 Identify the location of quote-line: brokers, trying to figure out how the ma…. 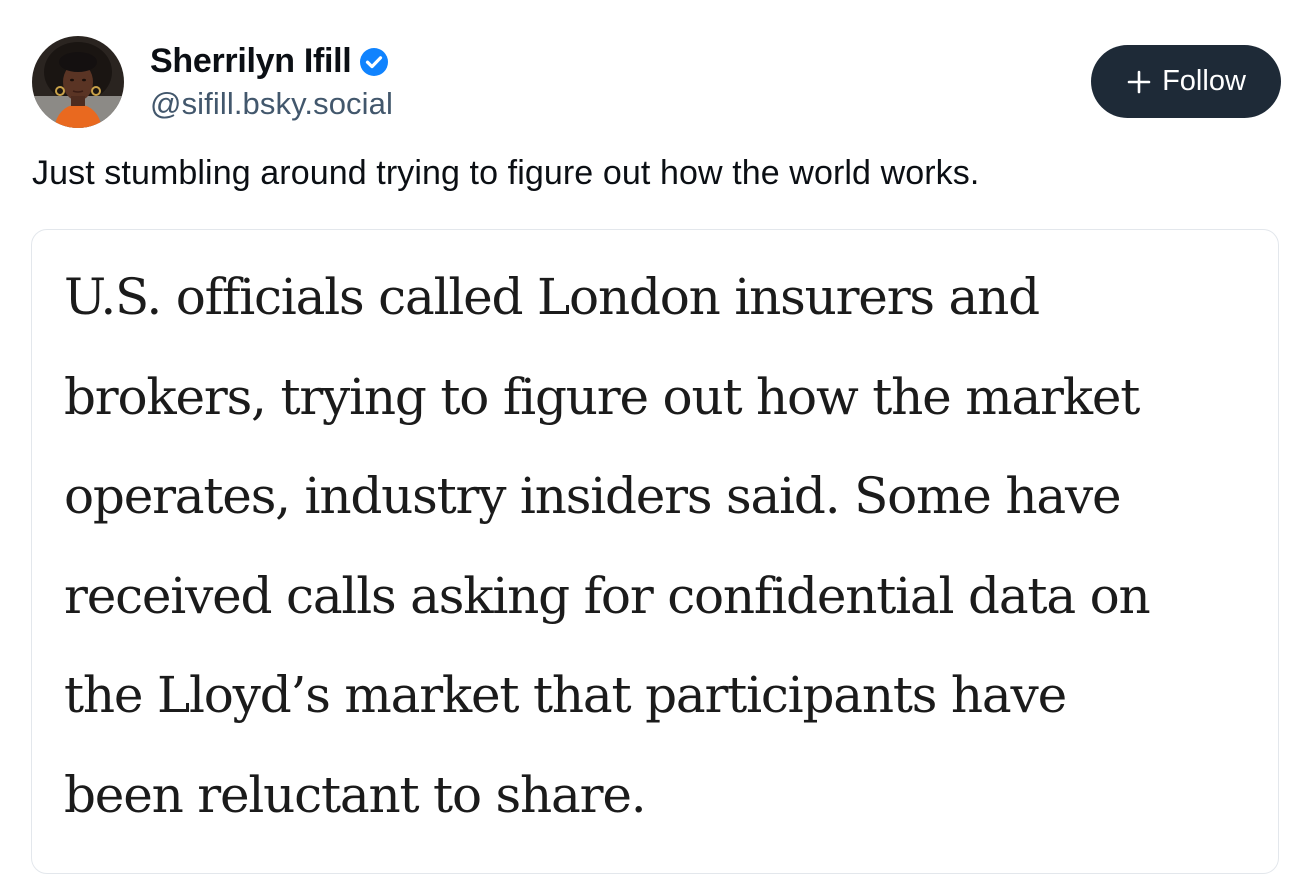
(602, 396).